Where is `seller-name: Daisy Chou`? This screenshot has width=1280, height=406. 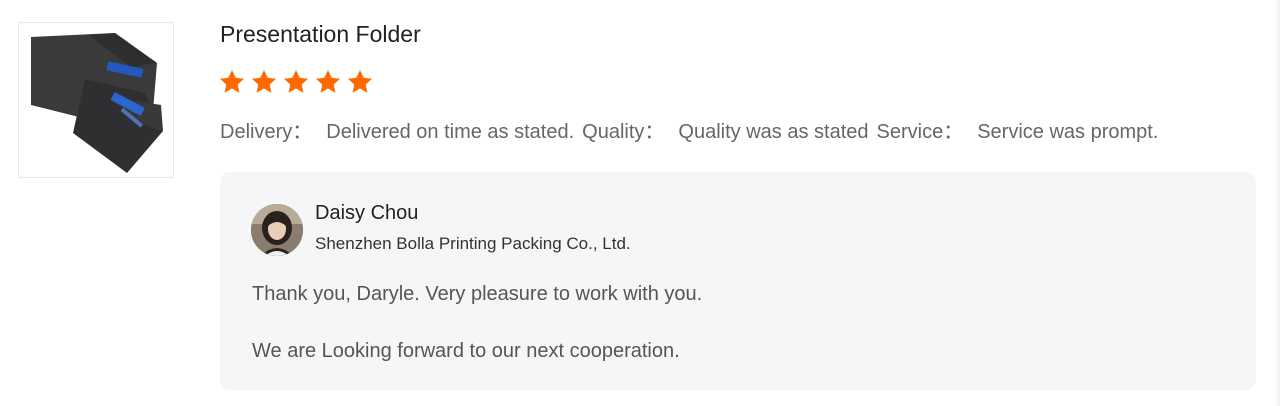 seller-name: Daisy Chou is located at coordinates (367, 213).